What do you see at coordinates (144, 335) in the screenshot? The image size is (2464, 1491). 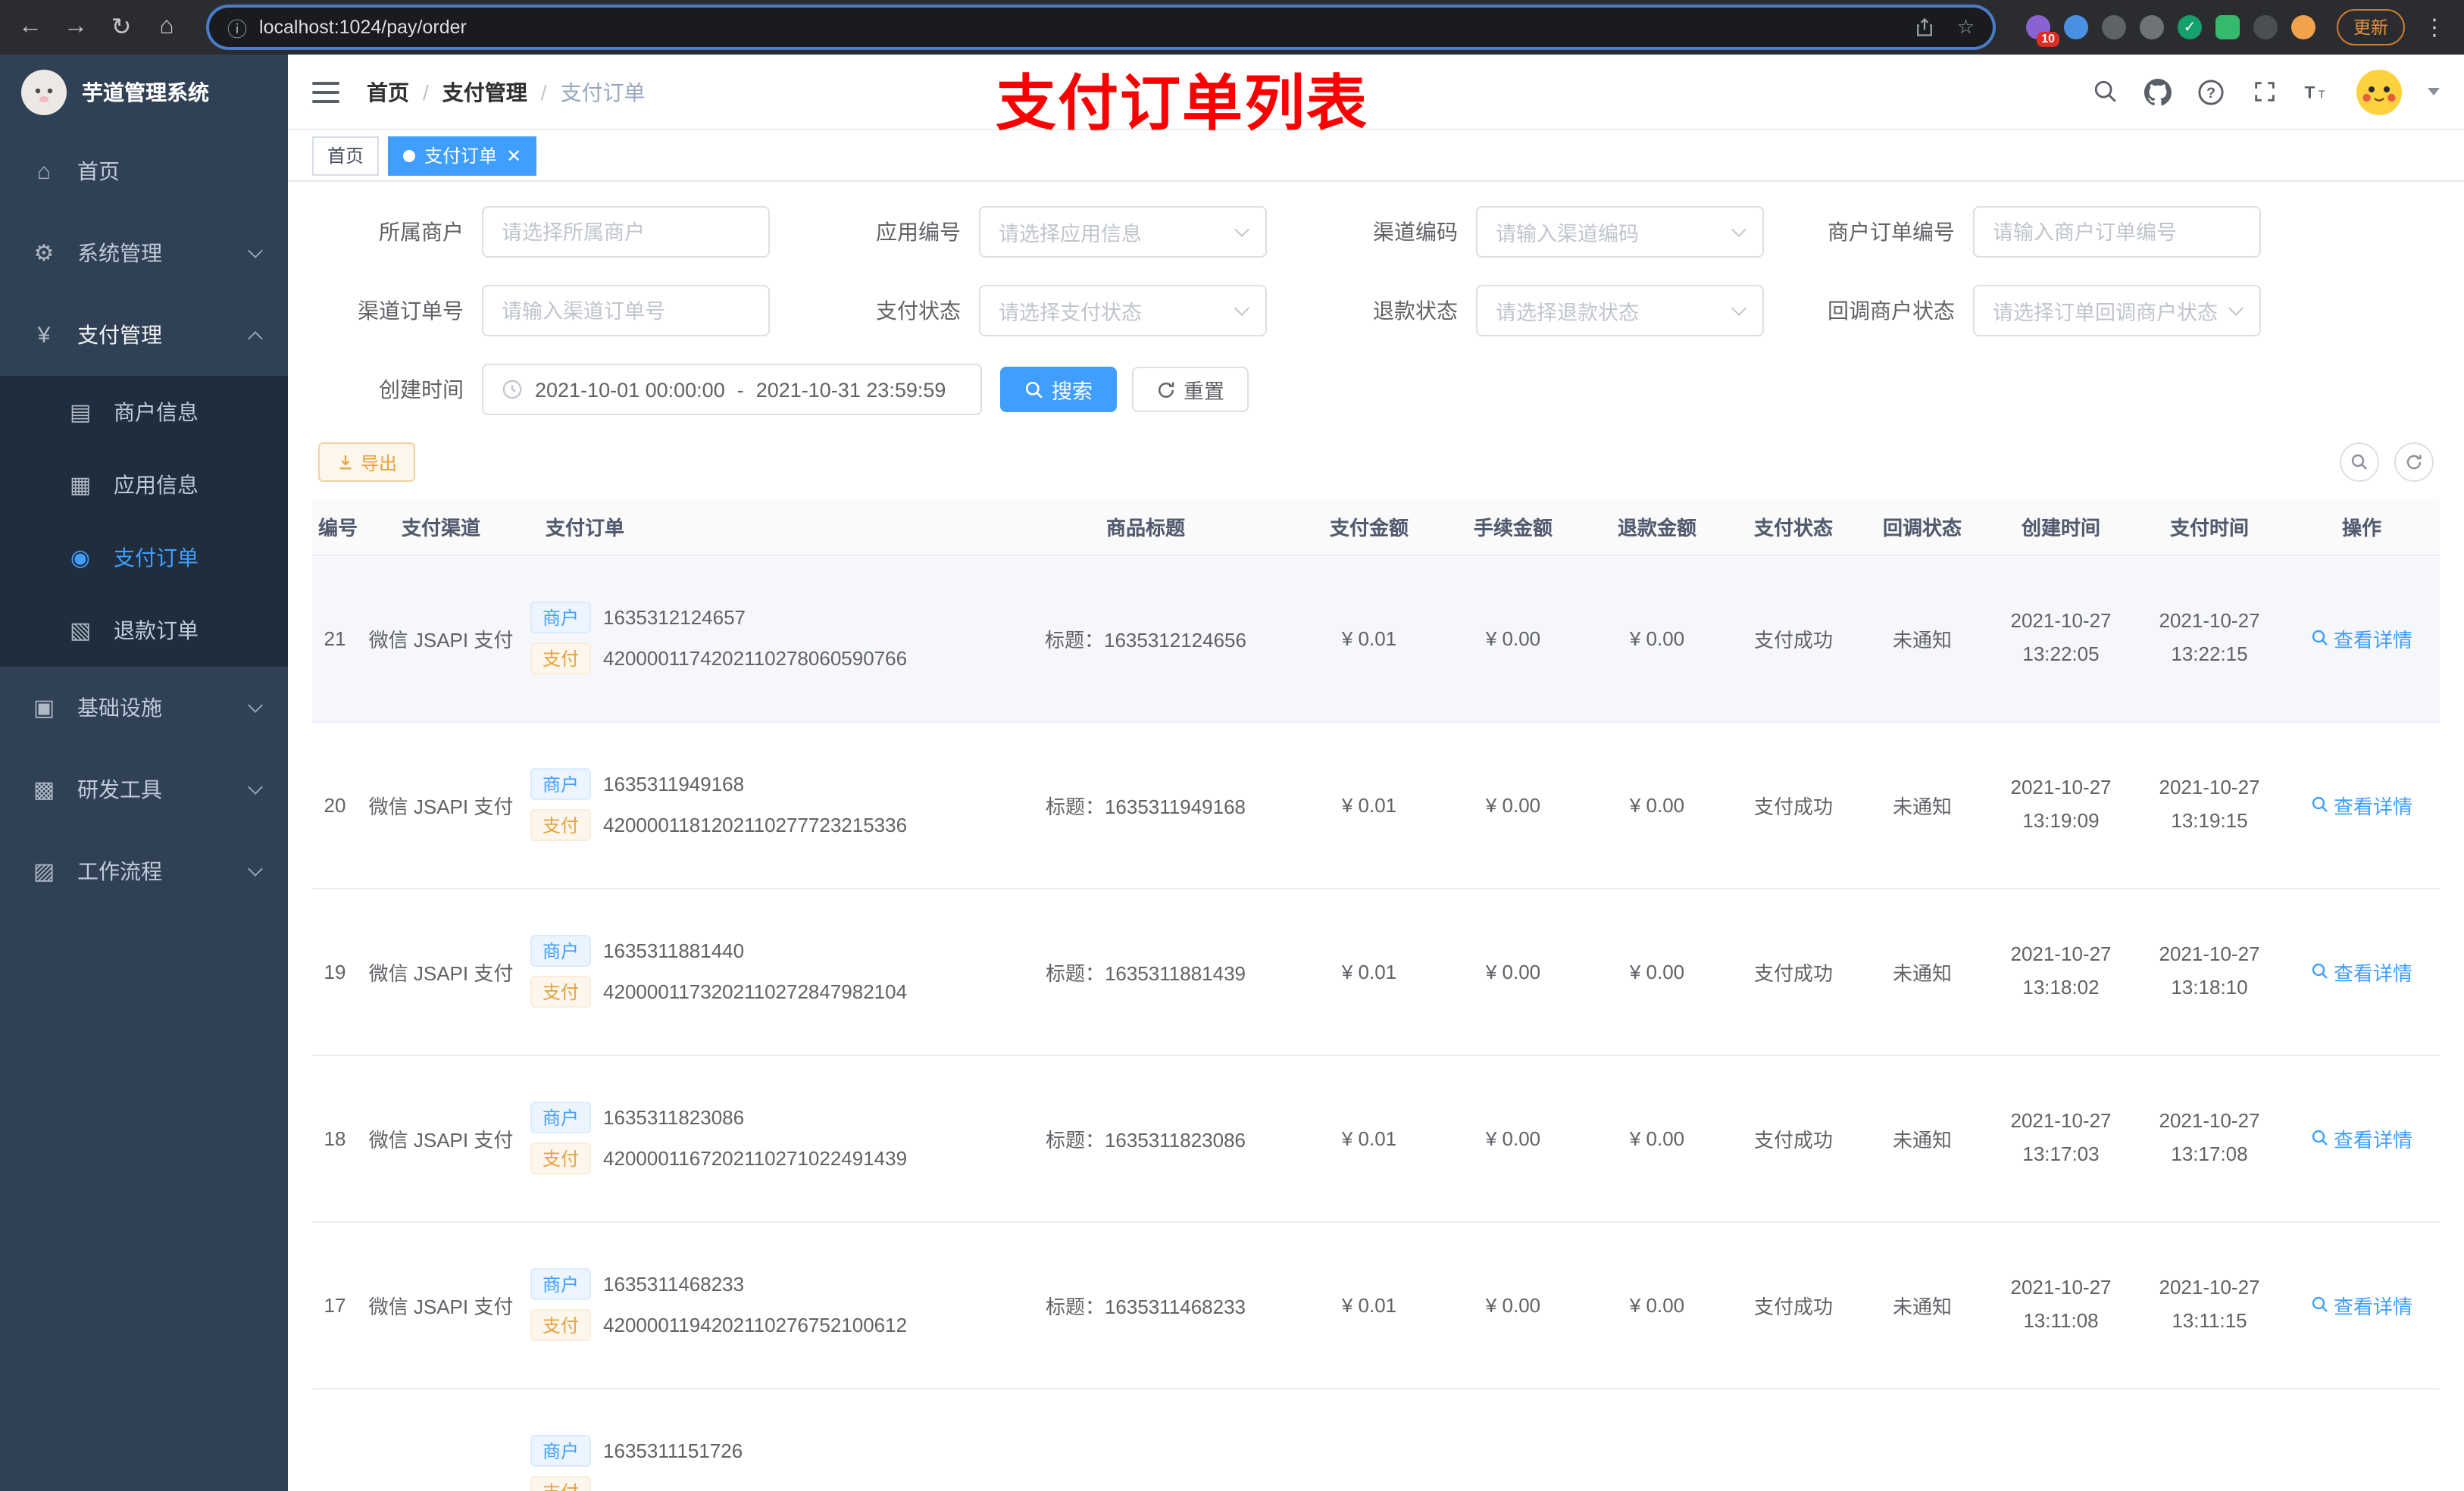 I see `sidebar-item-pay: ¥ 支付管理` at bounding box center [144, 335].